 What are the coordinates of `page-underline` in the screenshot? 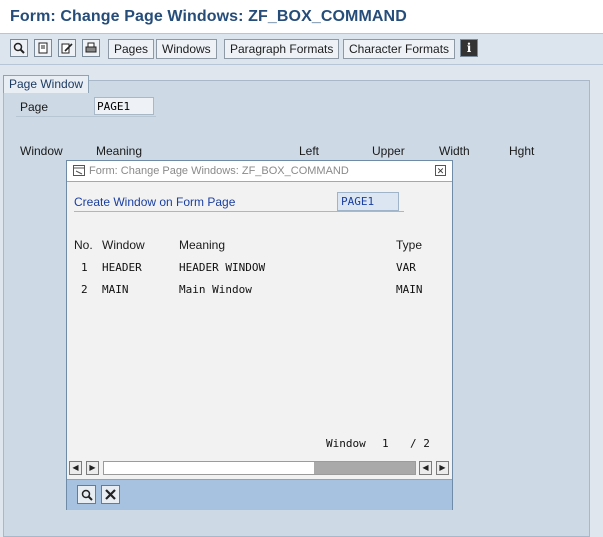 It's located at (86, 116).